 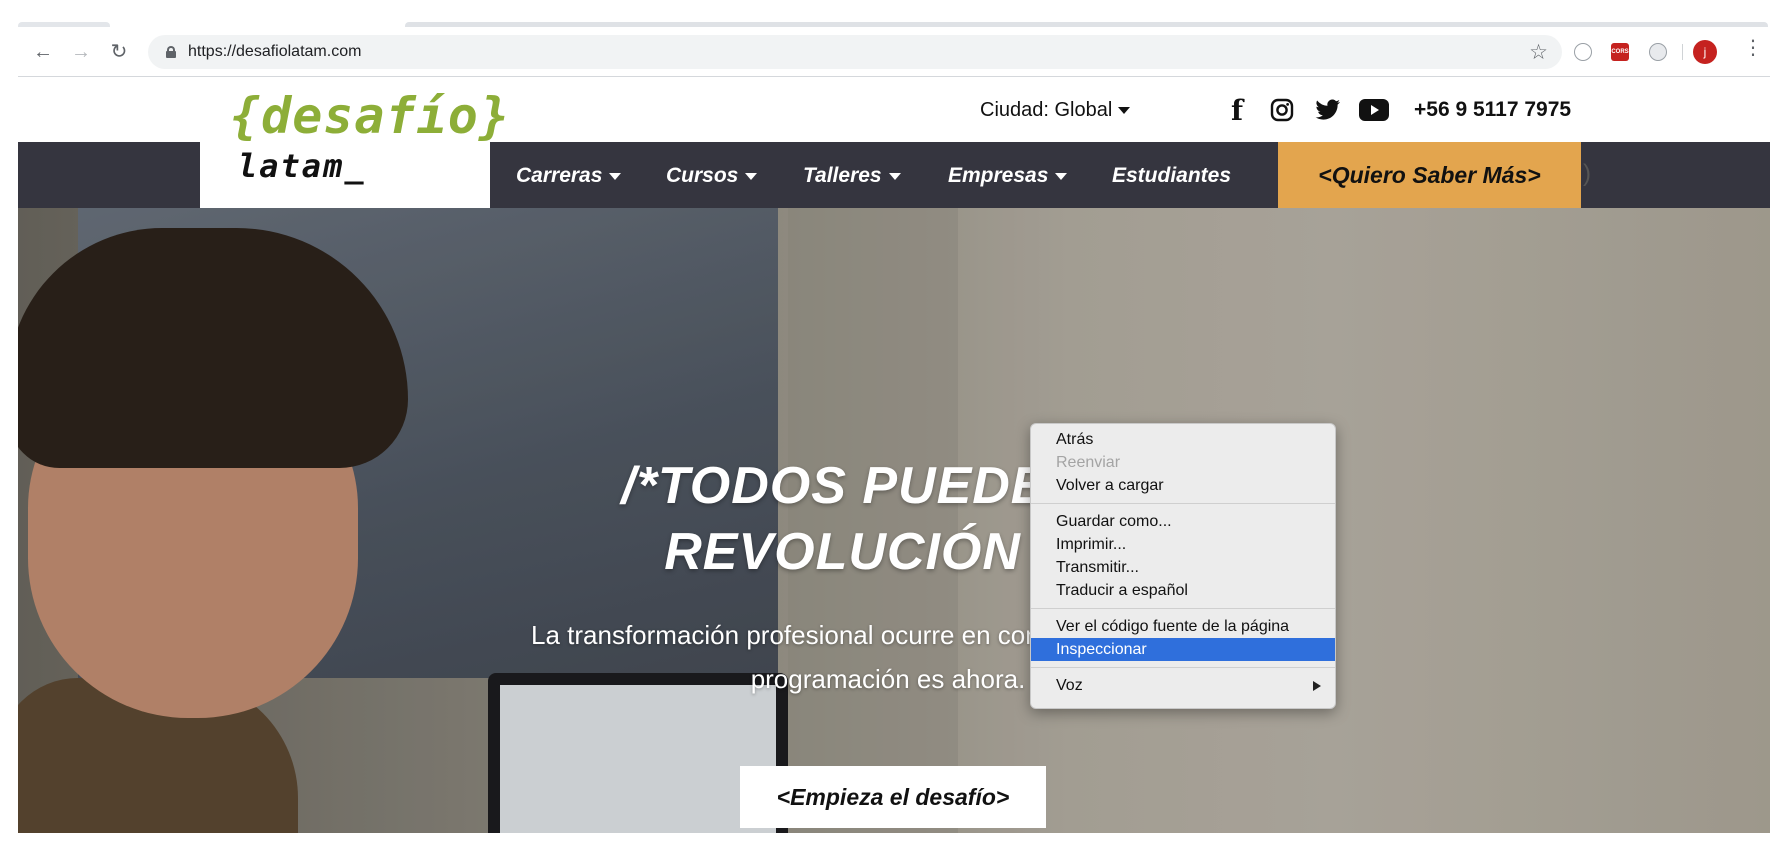 What do you see at coordinates (702, 175) in the screenshot?
I see `nav-item-label: Cursos` at bounding box center [702, 175].